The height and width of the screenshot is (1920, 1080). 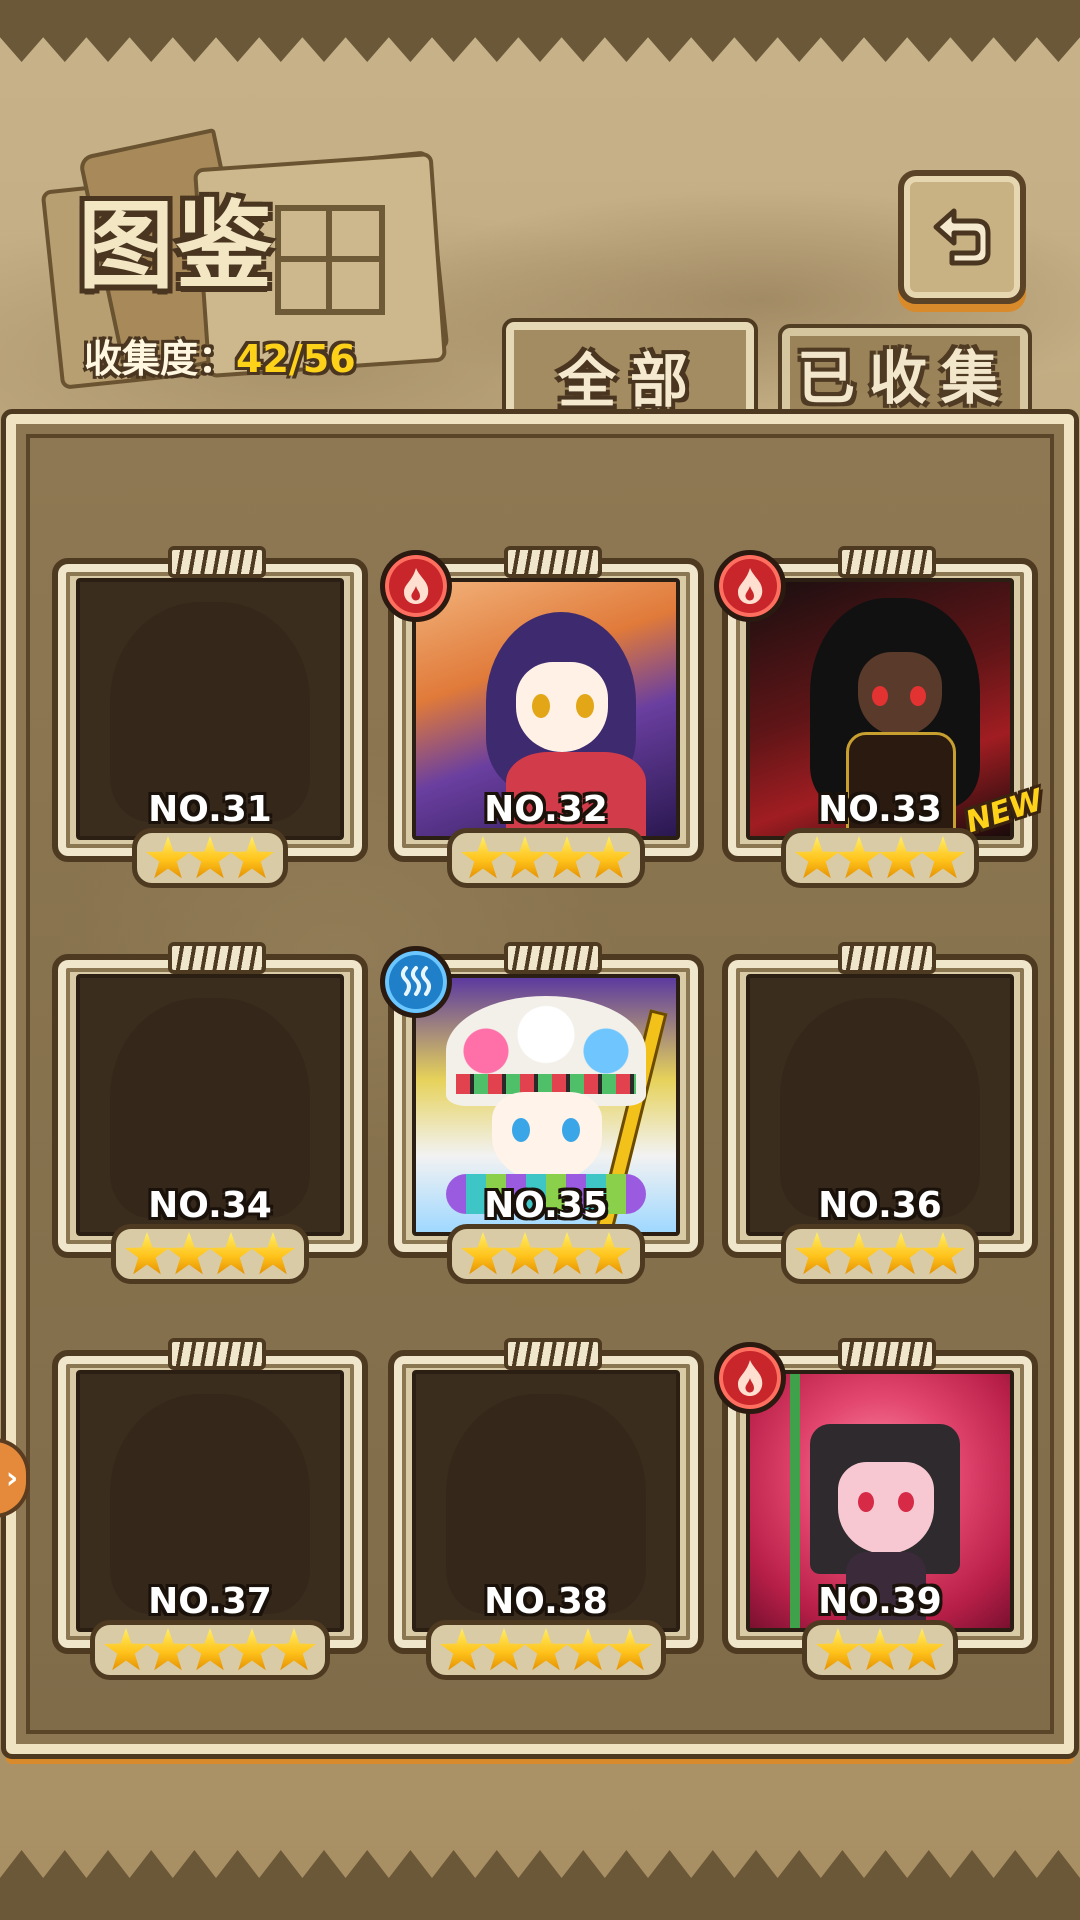 What do you see at coordinates (905, 369) in the screenshot?
I see `tab-collected: 已收集` at bounding box center [905, 369].